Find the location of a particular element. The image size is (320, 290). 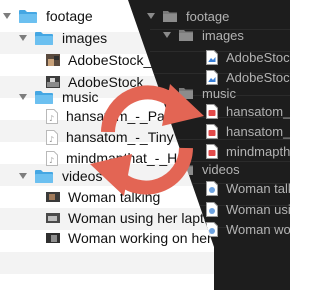

file-row: Woman talki is located at coordinates (248, 188).